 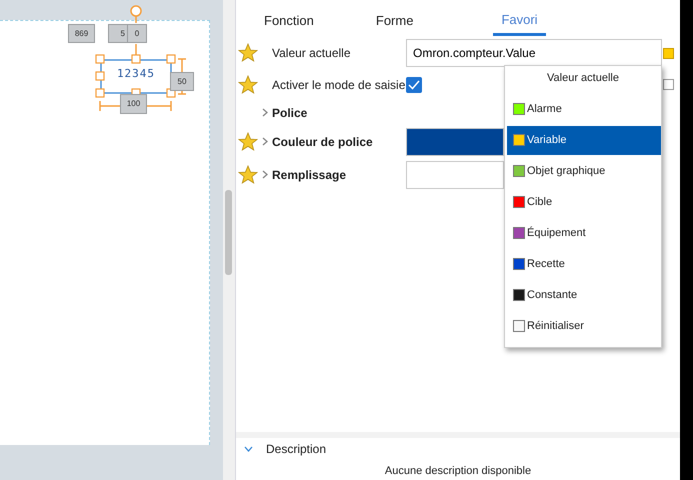 I want to click on property-label: Valeur actuelle, so click(x=312, y=53).